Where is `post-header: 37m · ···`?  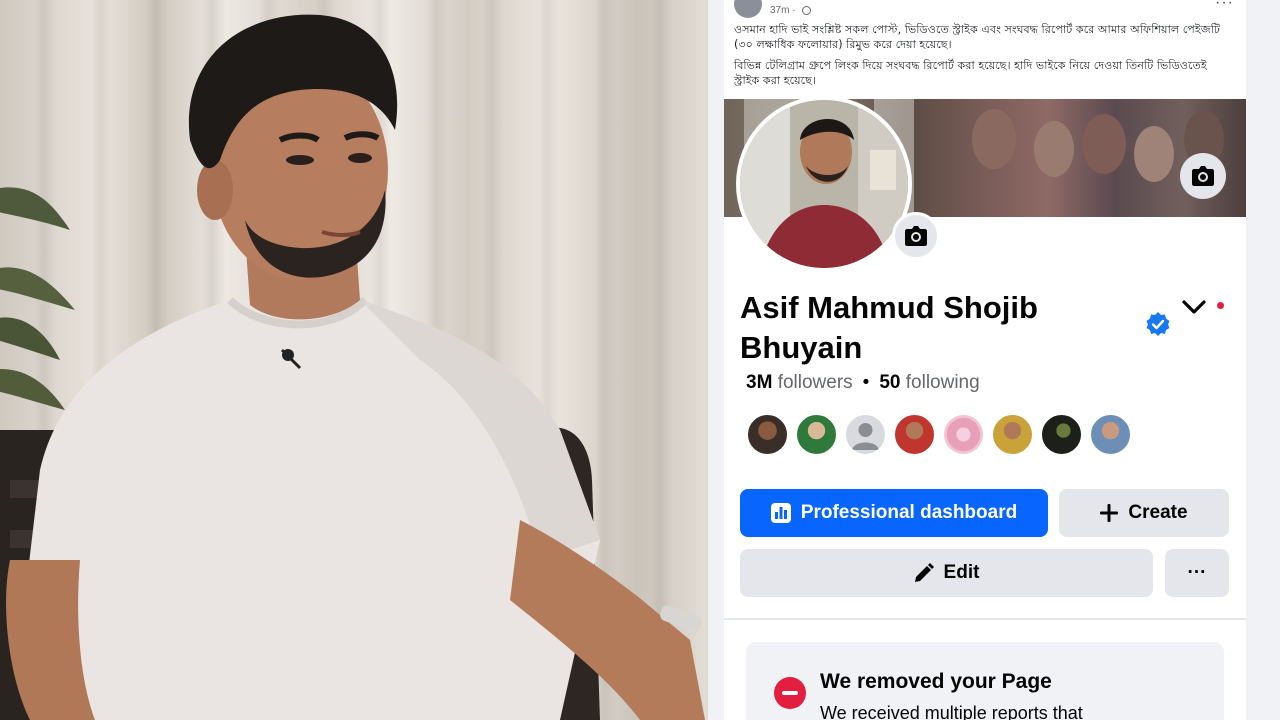
post-header: 37m · ··· is located at coordinates (984, 10).